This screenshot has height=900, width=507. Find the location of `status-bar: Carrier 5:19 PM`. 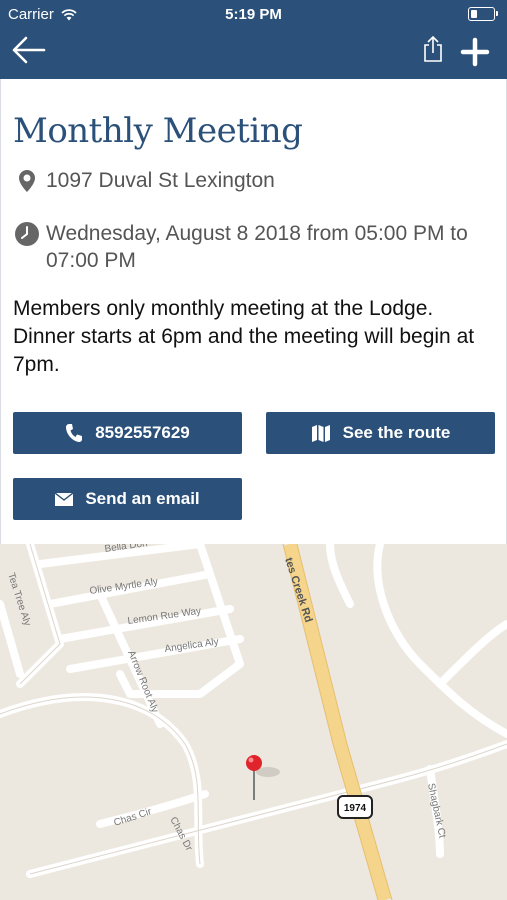

status-bar: Carrier 5:19 PM is located at coordinates (253, 14).